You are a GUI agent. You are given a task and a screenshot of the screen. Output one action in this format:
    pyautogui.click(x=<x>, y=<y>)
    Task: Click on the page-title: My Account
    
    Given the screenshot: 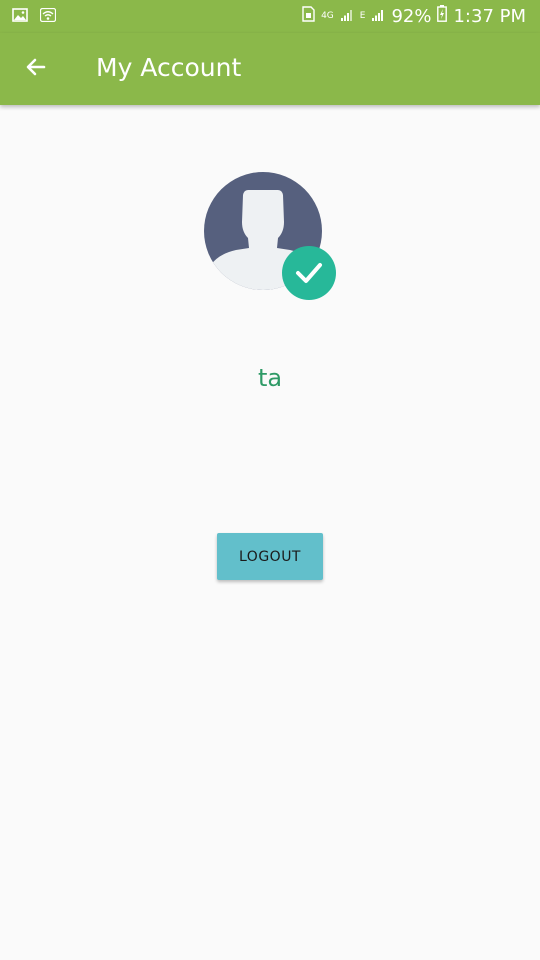 What is the action you would take?
    pyautogui.click(x=169, y=67)
    